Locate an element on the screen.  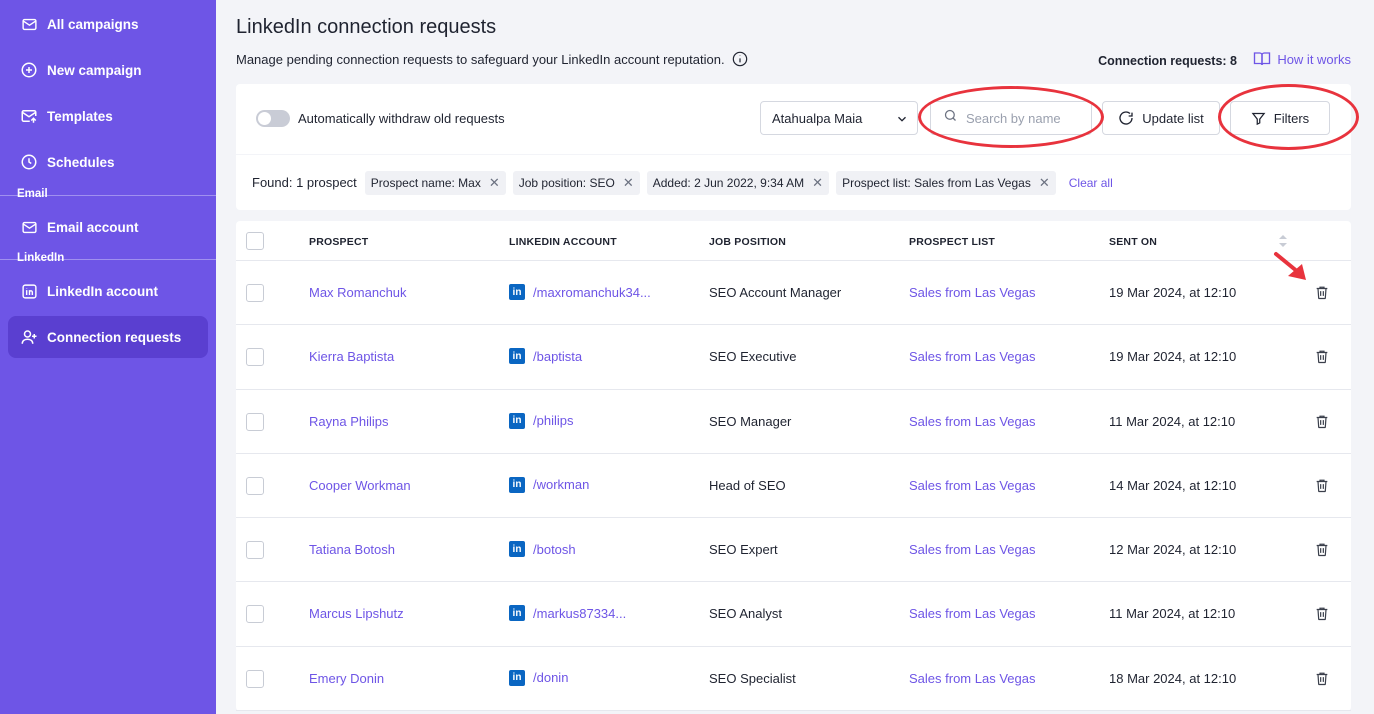
account-select: Atahualpa Maia is located at coordinates (839, 118).